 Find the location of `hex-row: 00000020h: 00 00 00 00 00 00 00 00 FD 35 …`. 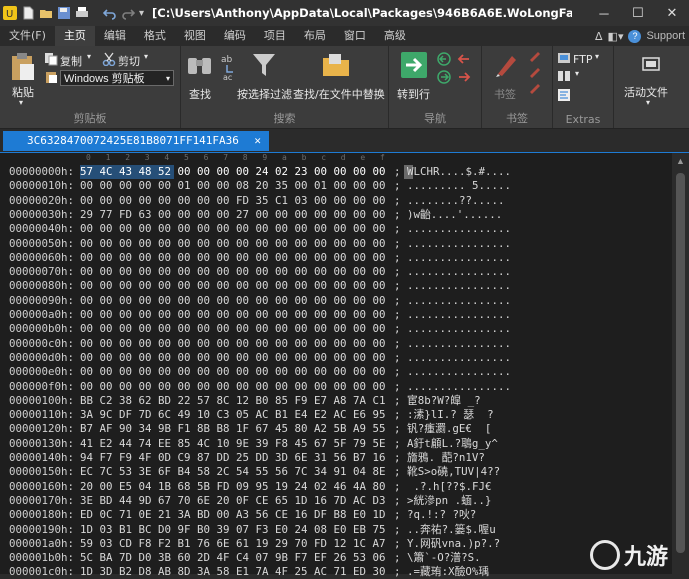

hex-row: 00000020h: 00 00 00 00 00 00 00 00 FD 35 … is located at coordinates (336, 201).